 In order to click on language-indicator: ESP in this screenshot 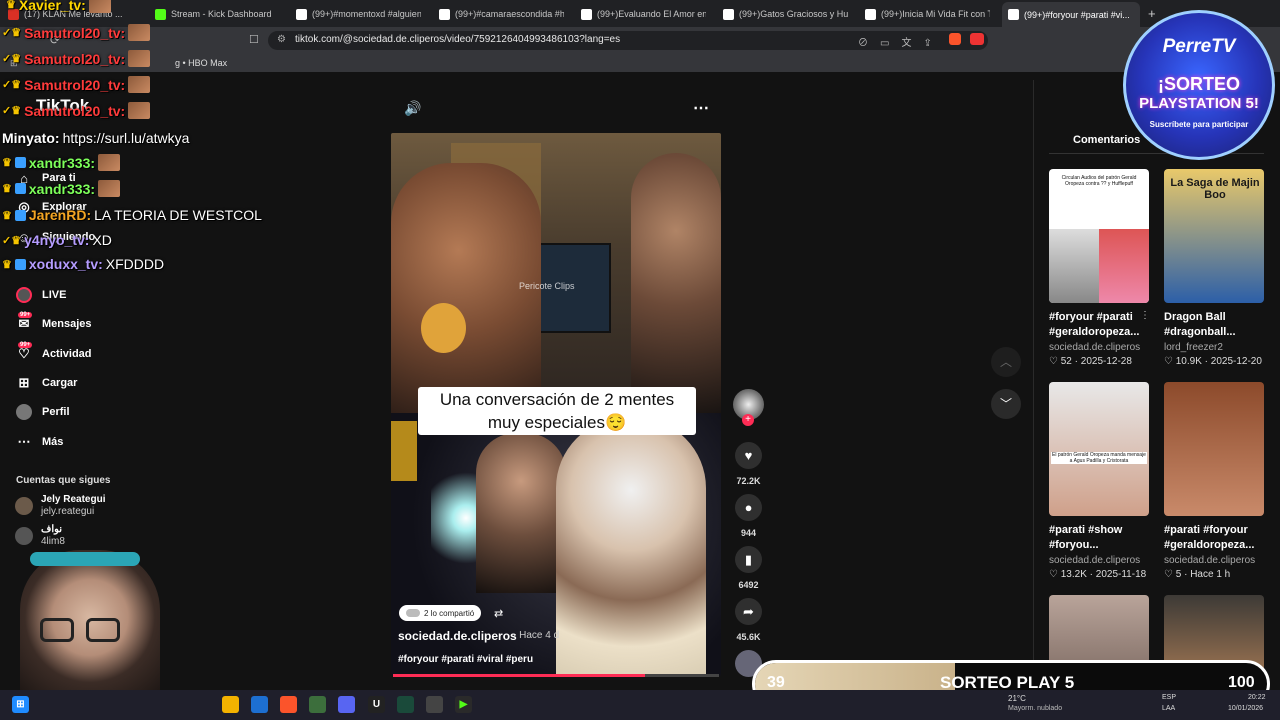, I will do `click(1169, 697)`.